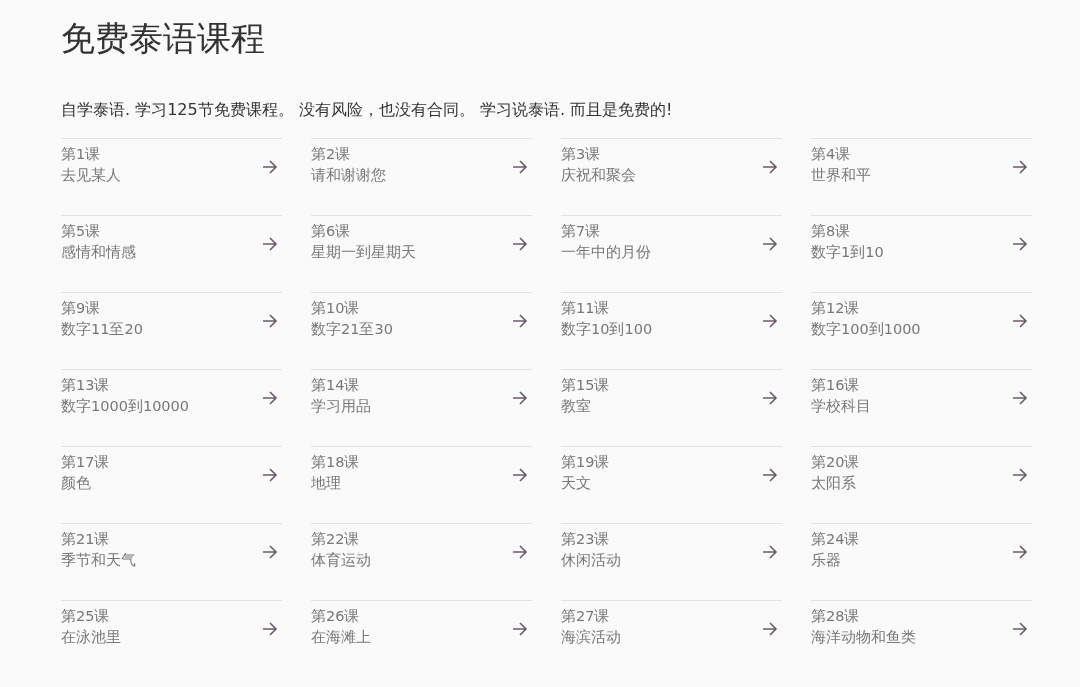 The width and height of the screenshot is (1080, 687). Describe the element at coordinates (671, 407) in the screenshot. I see `lesson-link: 第15课 教室` at that location.